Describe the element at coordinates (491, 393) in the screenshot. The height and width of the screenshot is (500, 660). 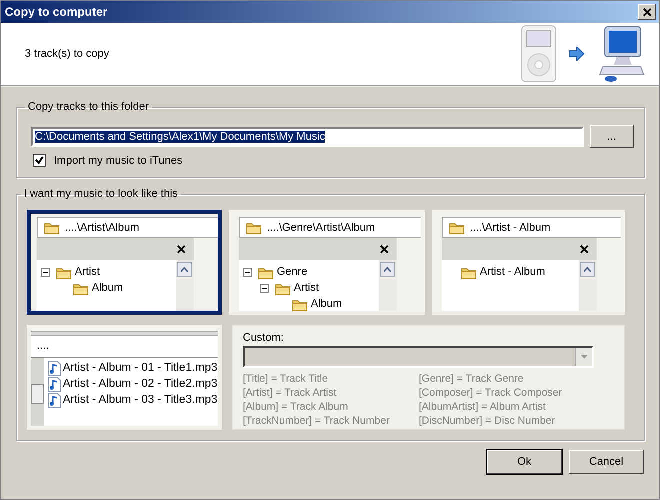
I see `tag-description: [Composer] = Track Composer` at that location.